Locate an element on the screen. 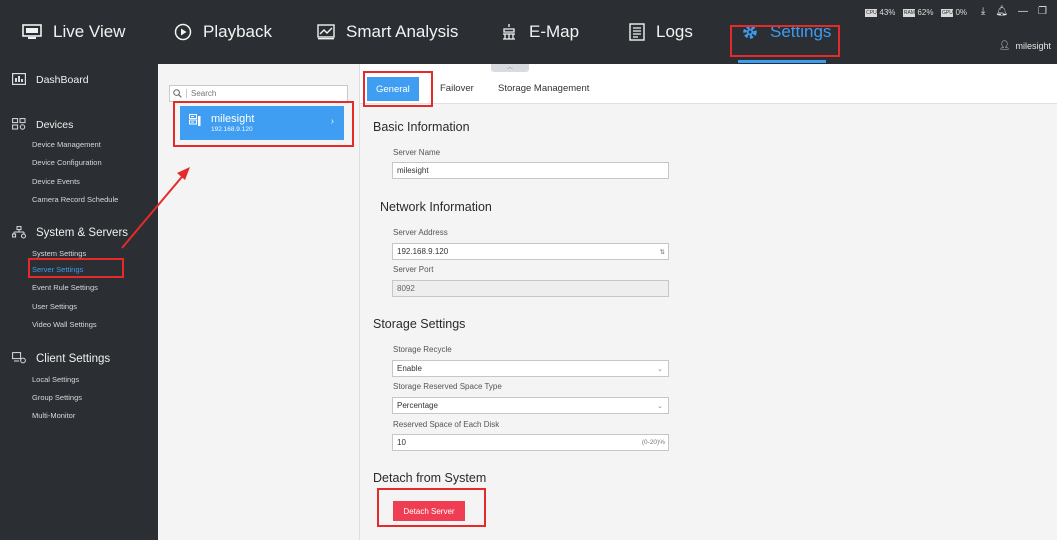  server-port-label: Server Port is located at coordinates (413, 269).